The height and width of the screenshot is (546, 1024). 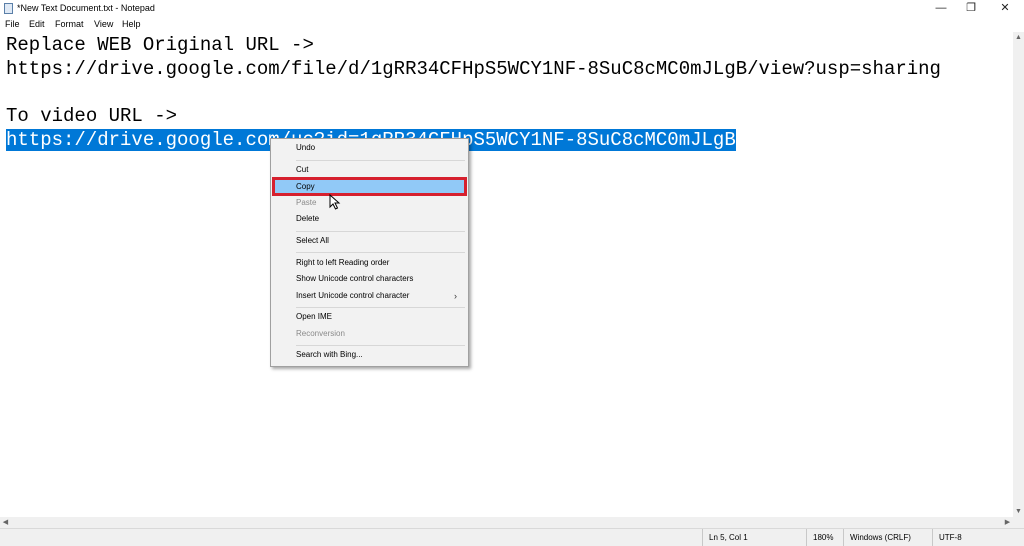 What do you see at coordinates (369, 279) in the screenshot?
I see `context-menu-show-unicode: Show Unicode control characters` at bounding box center [369, 279].